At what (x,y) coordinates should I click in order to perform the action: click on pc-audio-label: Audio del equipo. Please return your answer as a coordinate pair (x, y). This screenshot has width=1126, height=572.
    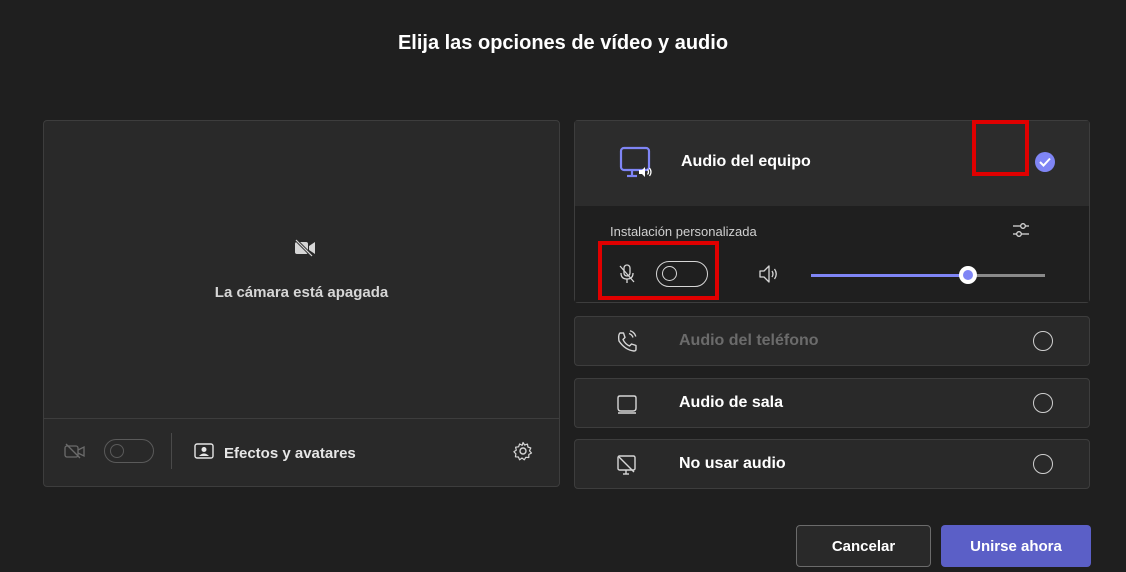
    Looking at the image, I should click on (746, 161).